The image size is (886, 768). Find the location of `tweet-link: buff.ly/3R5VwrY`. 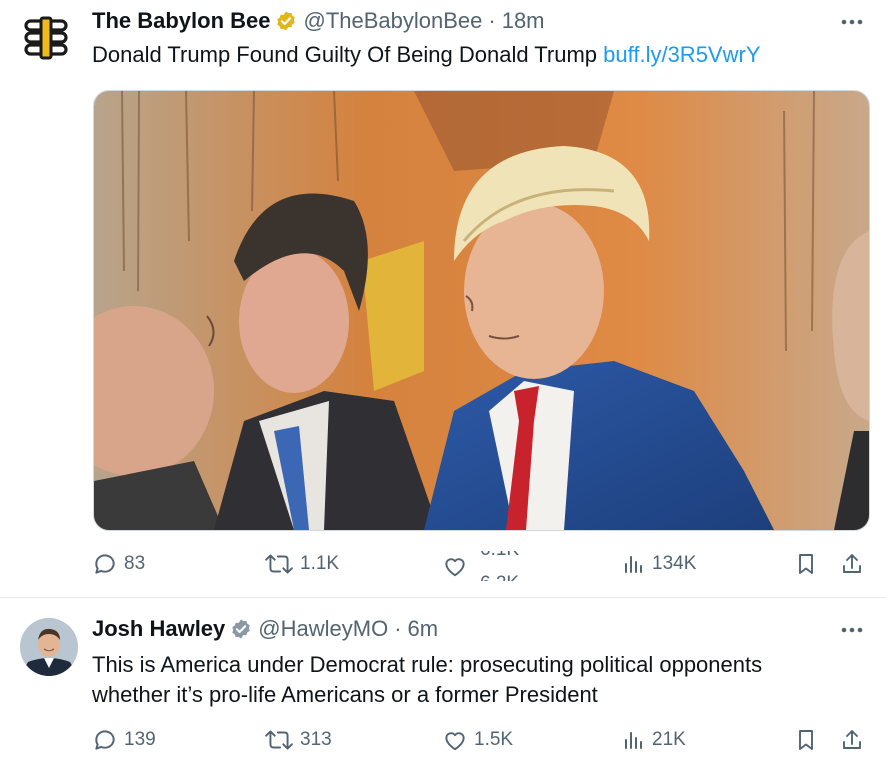

tweet-link: buff.ly/3R5VwrY is located at coordinates (681, 54).